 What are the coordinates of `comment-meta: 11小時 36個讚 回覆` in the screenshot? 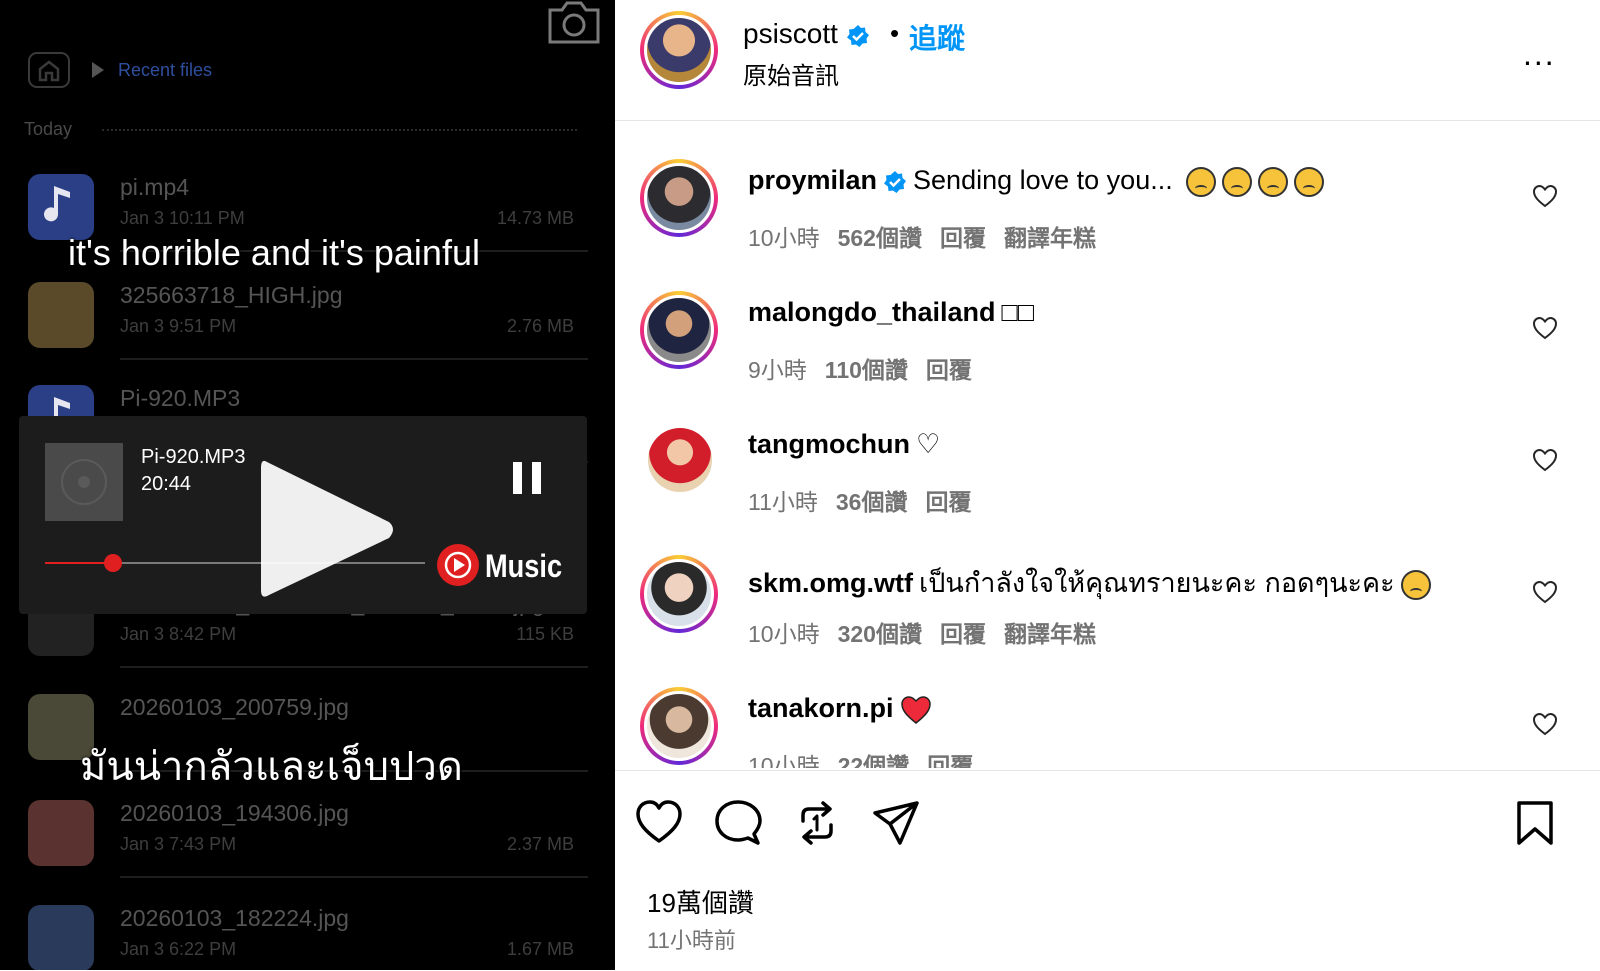 It's located at (868, 500).